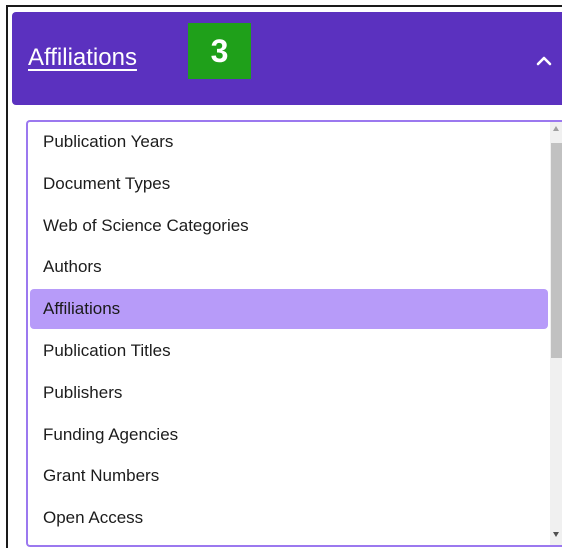 Image resolution: width=562 pixels, height=548 pixels. I want to click on scroll-down-arrow-icon, so click(556, 534).